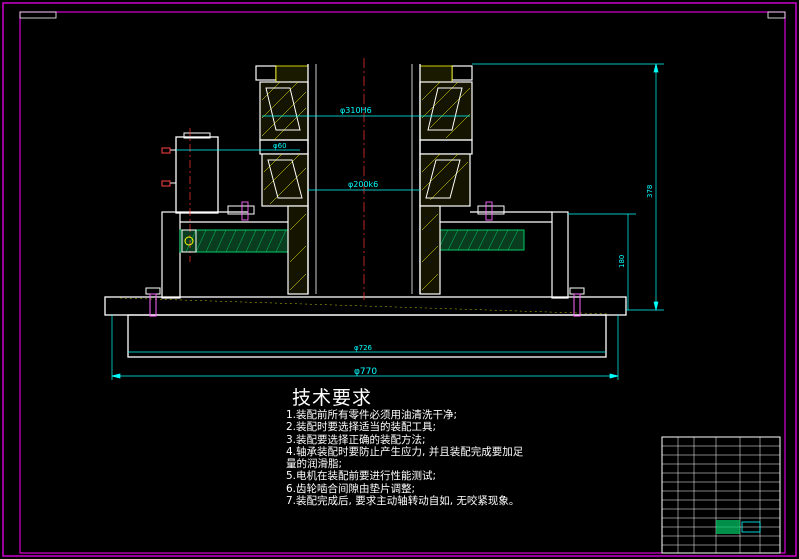 The image size is (799, 559). Describe the element at coordinates (351, 488) in the screenshot. I see `requirement-item: 6.齿轮啮合间隙由垫片调整;` at that location.